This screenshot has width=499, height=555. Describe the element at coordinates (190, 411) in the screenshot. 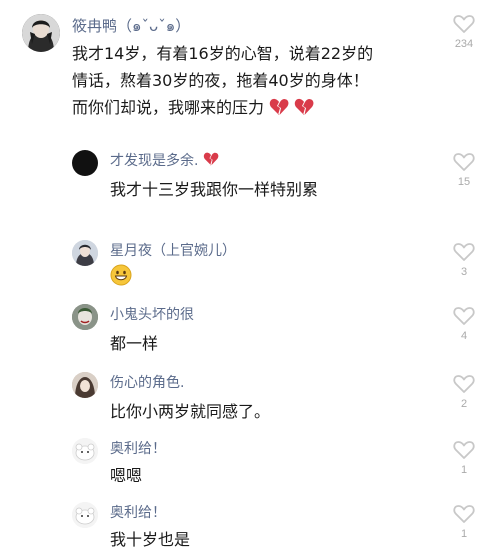

I see `reply-text: 比你小两岁就同感了。` at that location.